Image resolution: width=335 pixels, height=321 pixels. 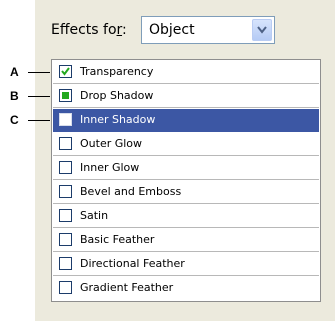 I want to click on dropdown-arrow-button, so click(x=262, y=30).